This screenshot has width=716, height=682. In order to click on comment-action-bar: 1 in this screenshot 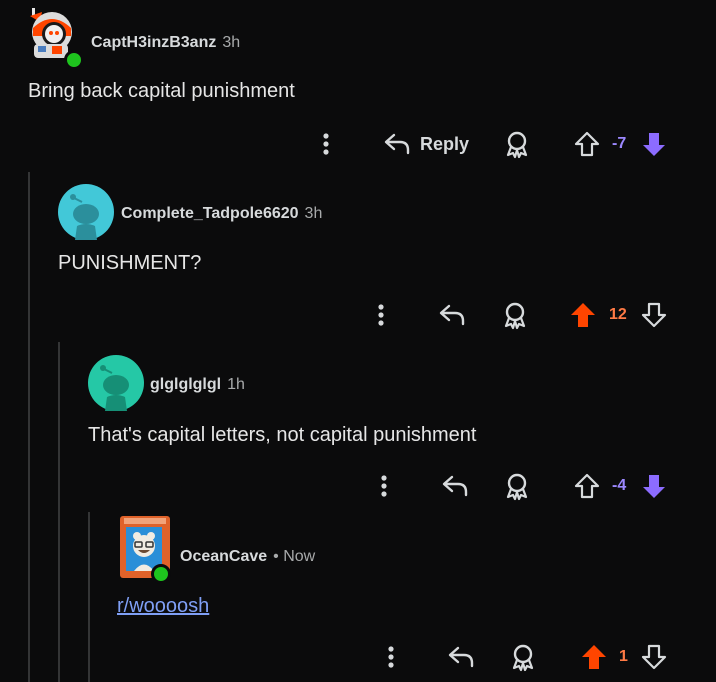, I will do `click(358, 657)`.